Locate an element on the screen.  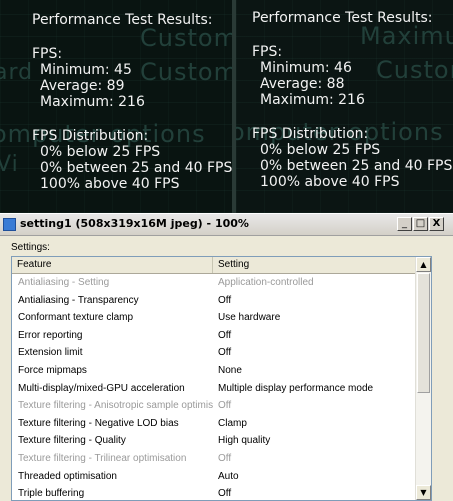
settings-label: Settings: is located at coordinates (30, 247).